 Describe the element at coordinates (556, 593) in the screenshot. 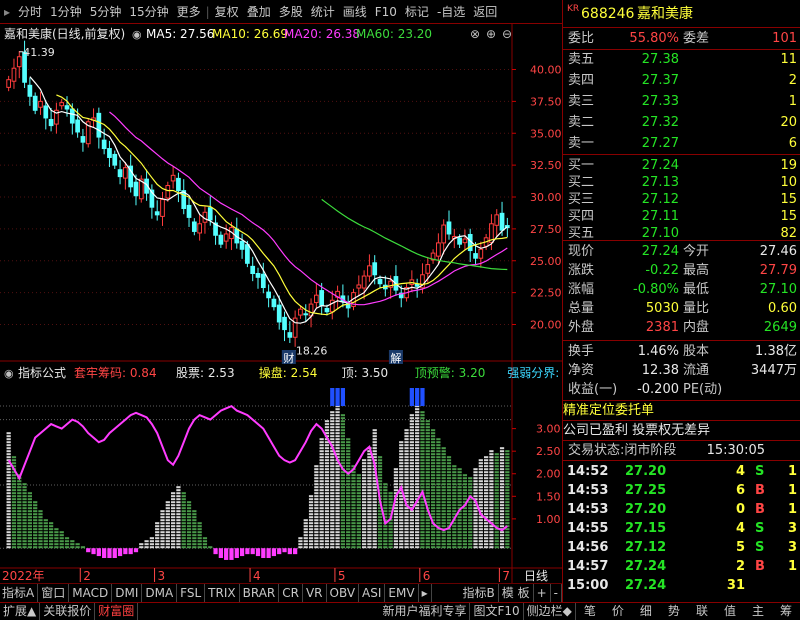

I see `indicator-tab-right-3: -` at that location.